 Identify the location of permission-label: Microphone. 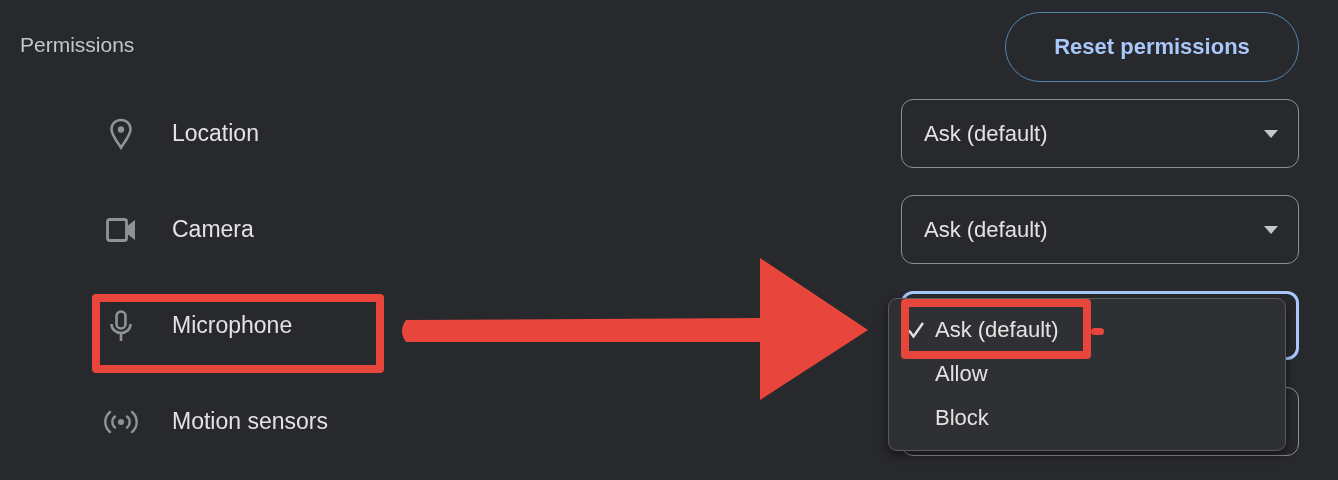
(233, 325).